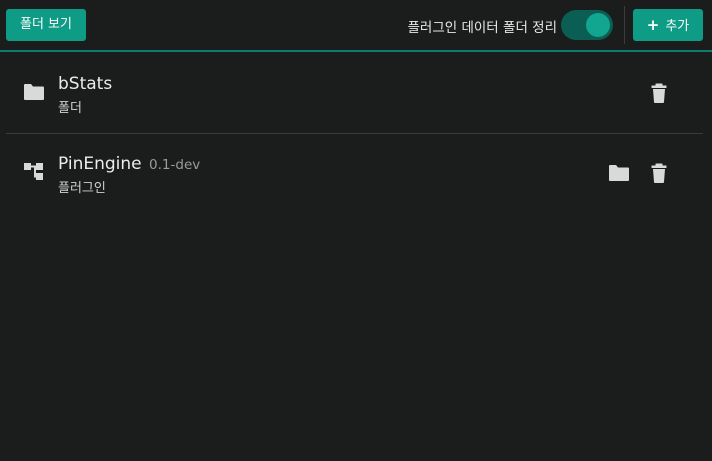 The height and width of the screenshot is (461, 712). I want to click on toggle-knob, so click(598, 25).